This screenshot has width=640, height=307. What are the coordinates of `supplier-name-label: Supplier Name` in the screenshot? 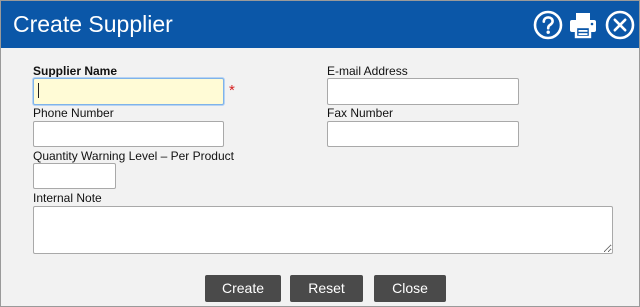 It's located at (75, 71).